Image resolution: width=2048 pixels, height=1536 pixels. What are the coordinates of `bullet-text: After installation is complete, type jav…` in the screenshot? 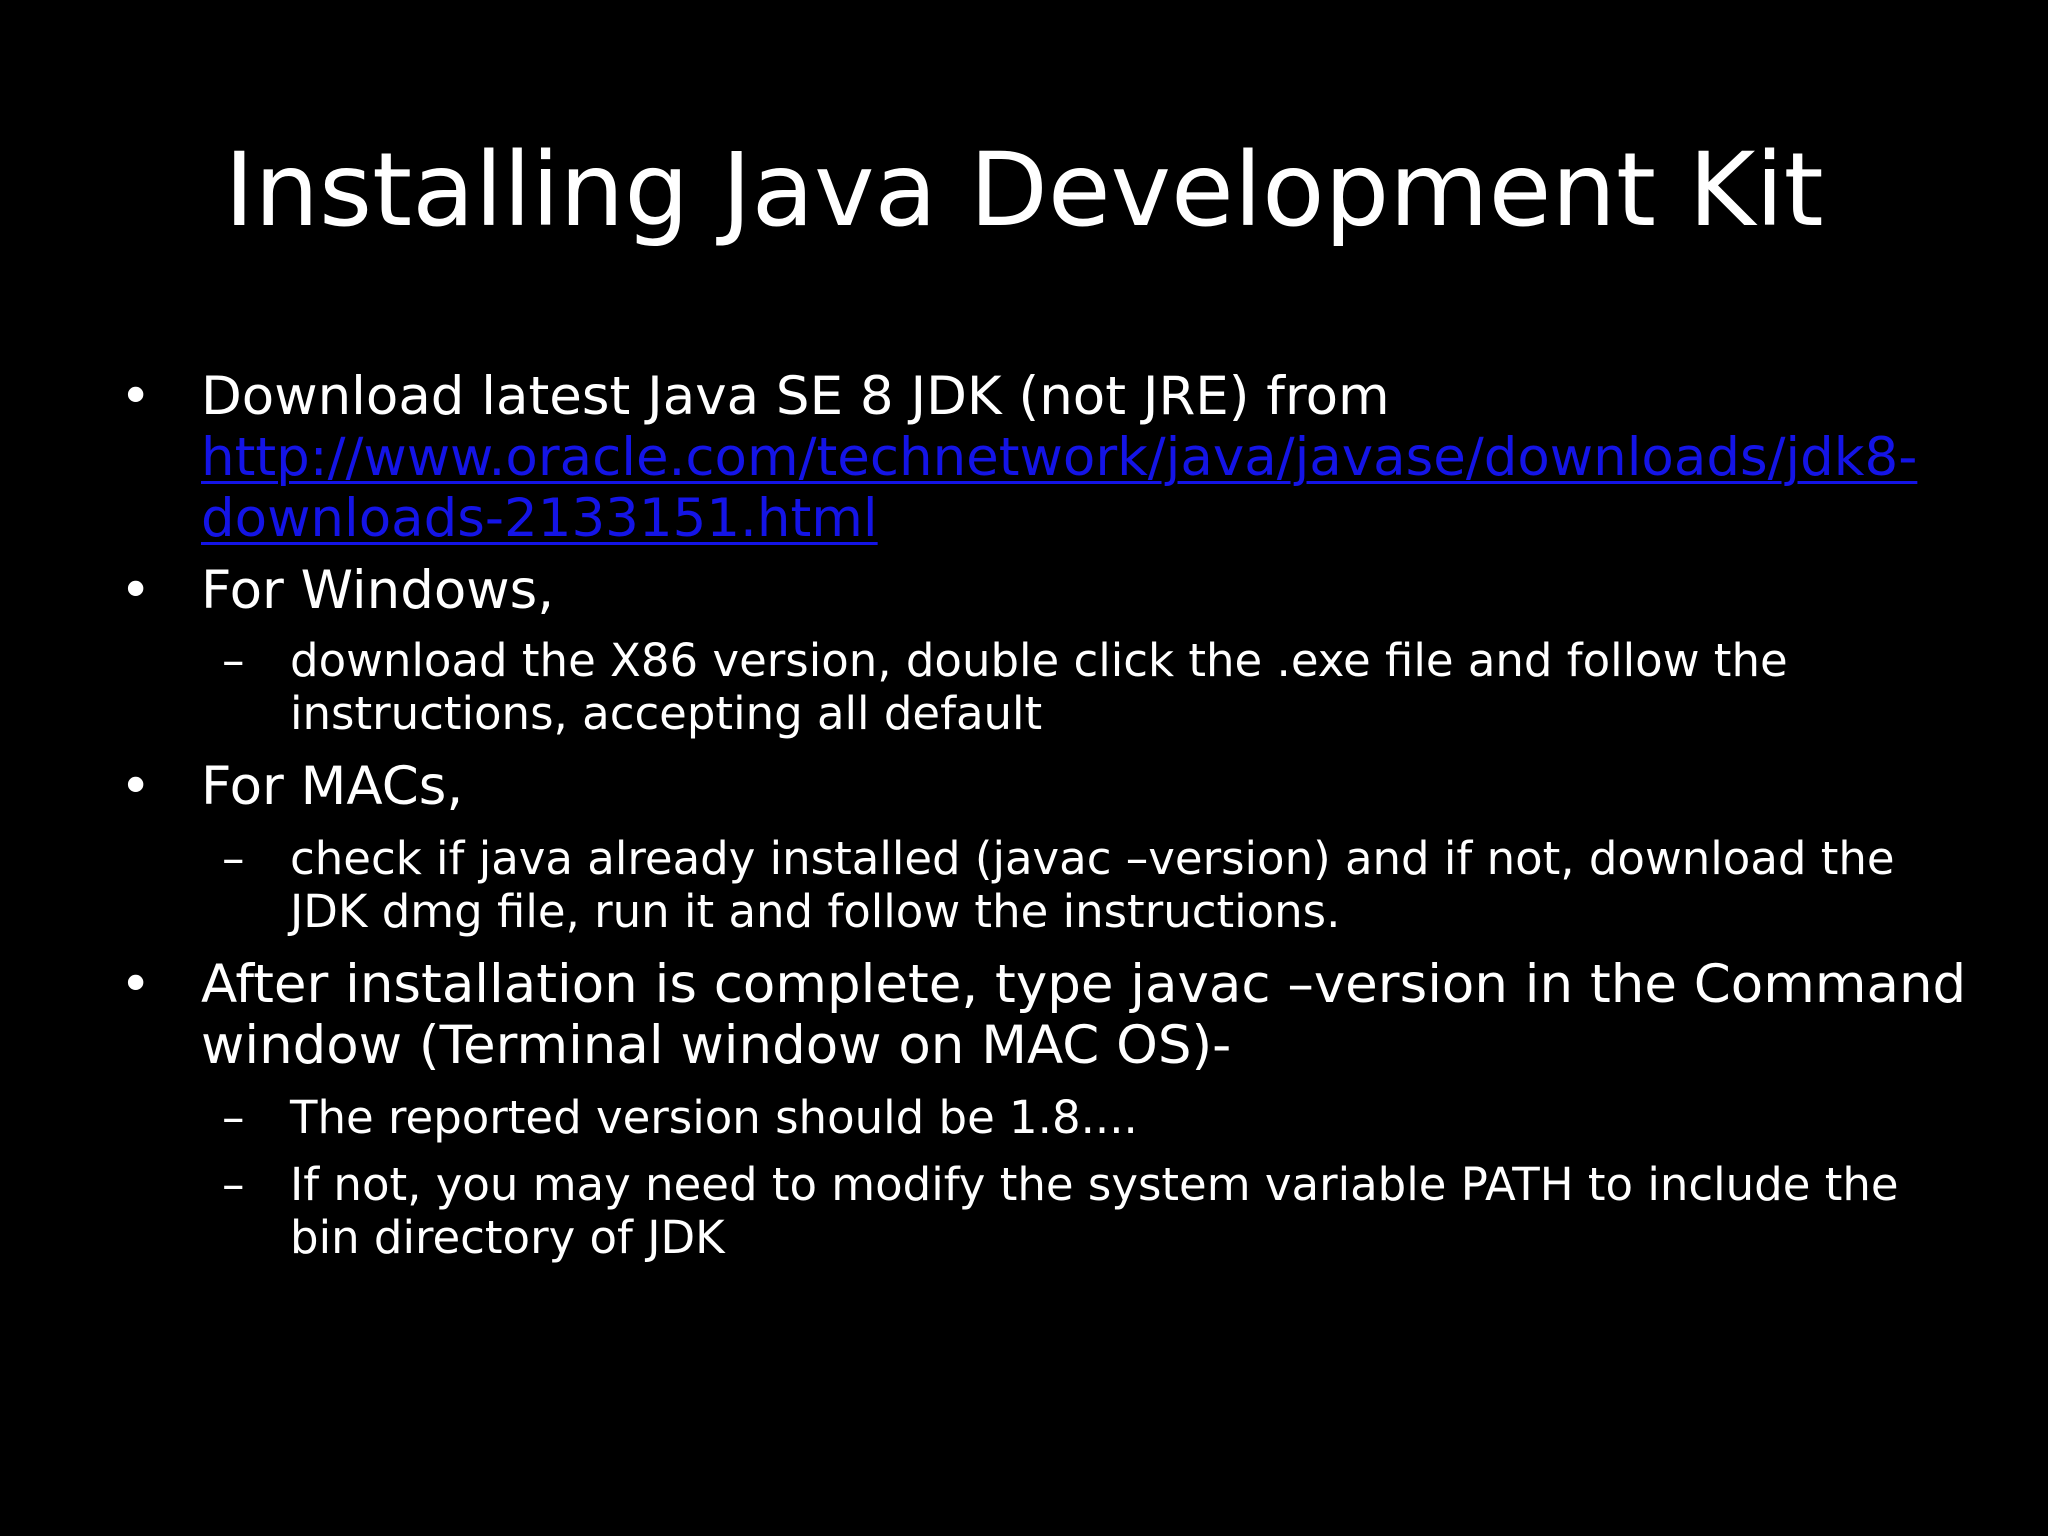 It's located at (1083, 1015).